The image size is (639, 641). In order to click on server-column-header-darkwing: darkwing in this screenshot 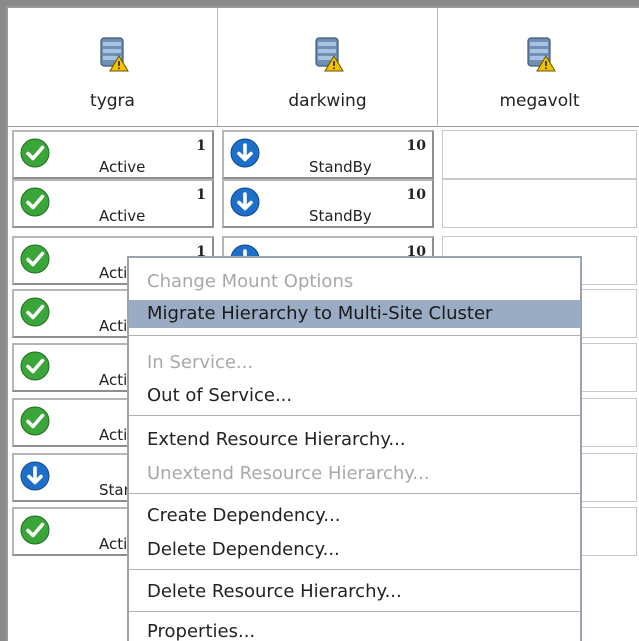, I will do `click(328, 67)`.